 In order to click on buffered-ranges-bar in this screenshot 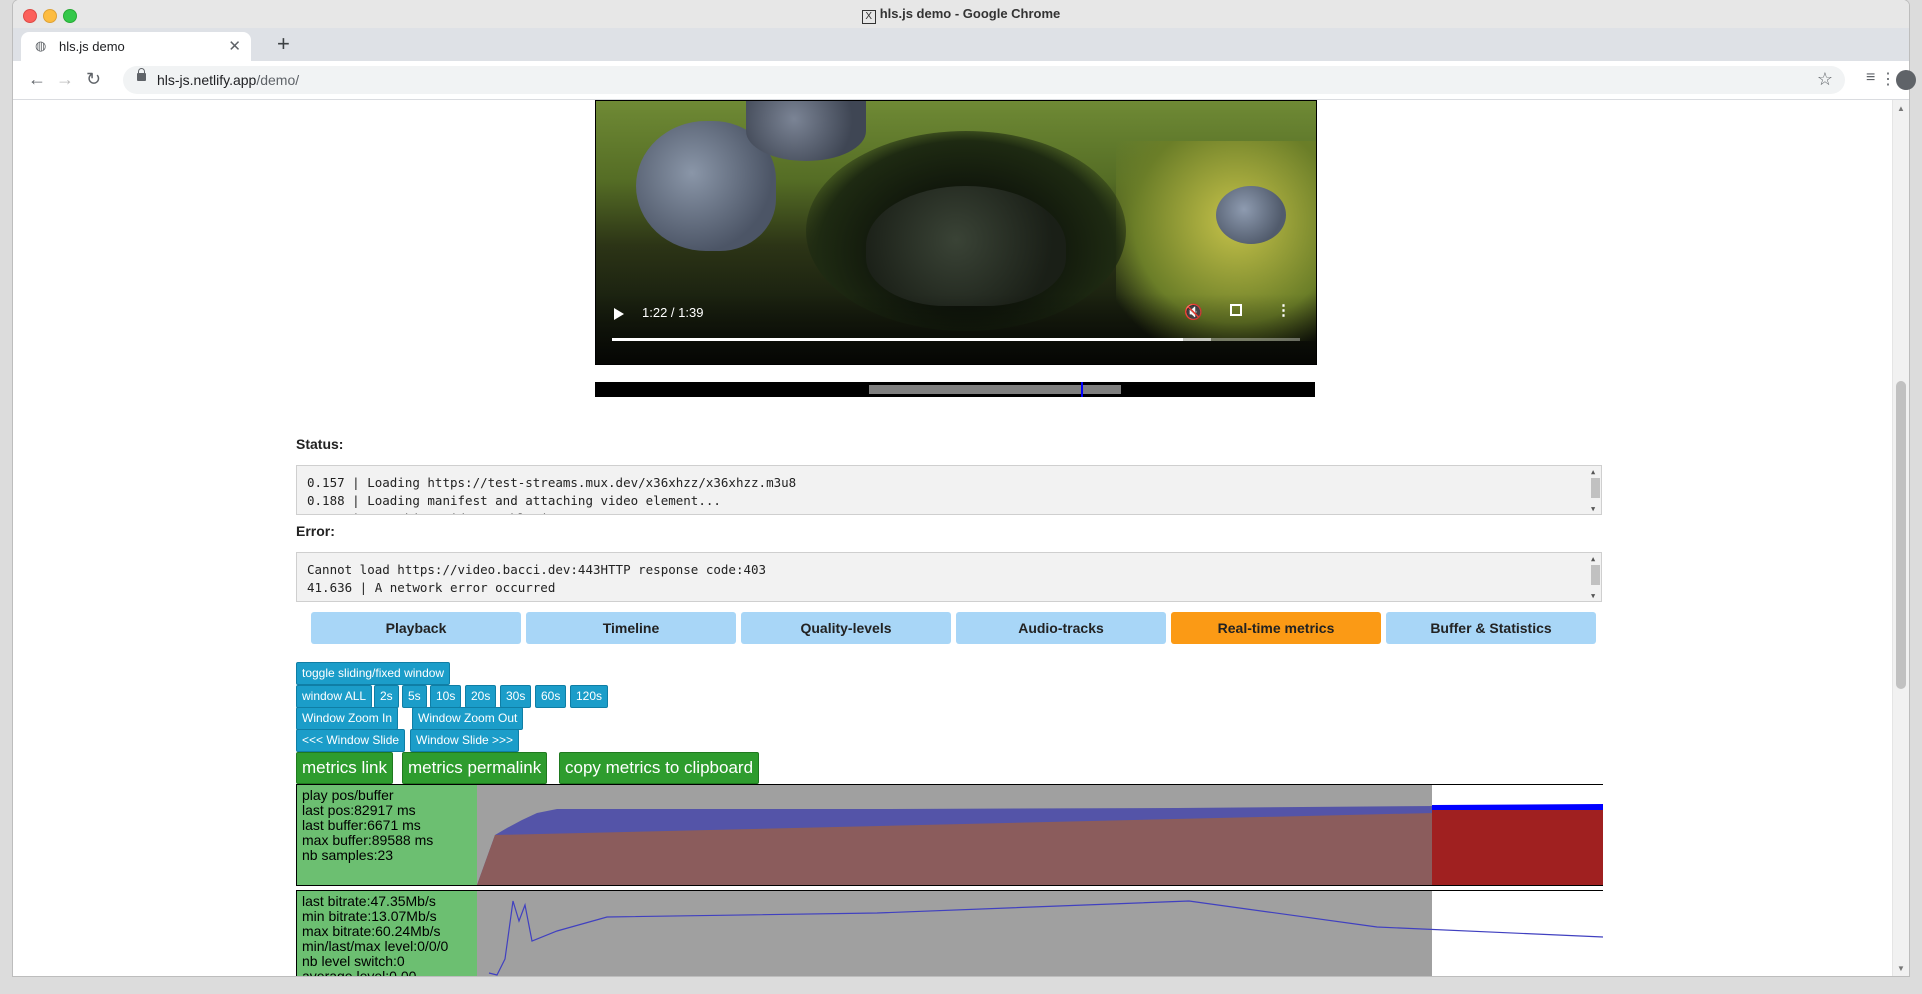, I will do `click(955, 389)`.